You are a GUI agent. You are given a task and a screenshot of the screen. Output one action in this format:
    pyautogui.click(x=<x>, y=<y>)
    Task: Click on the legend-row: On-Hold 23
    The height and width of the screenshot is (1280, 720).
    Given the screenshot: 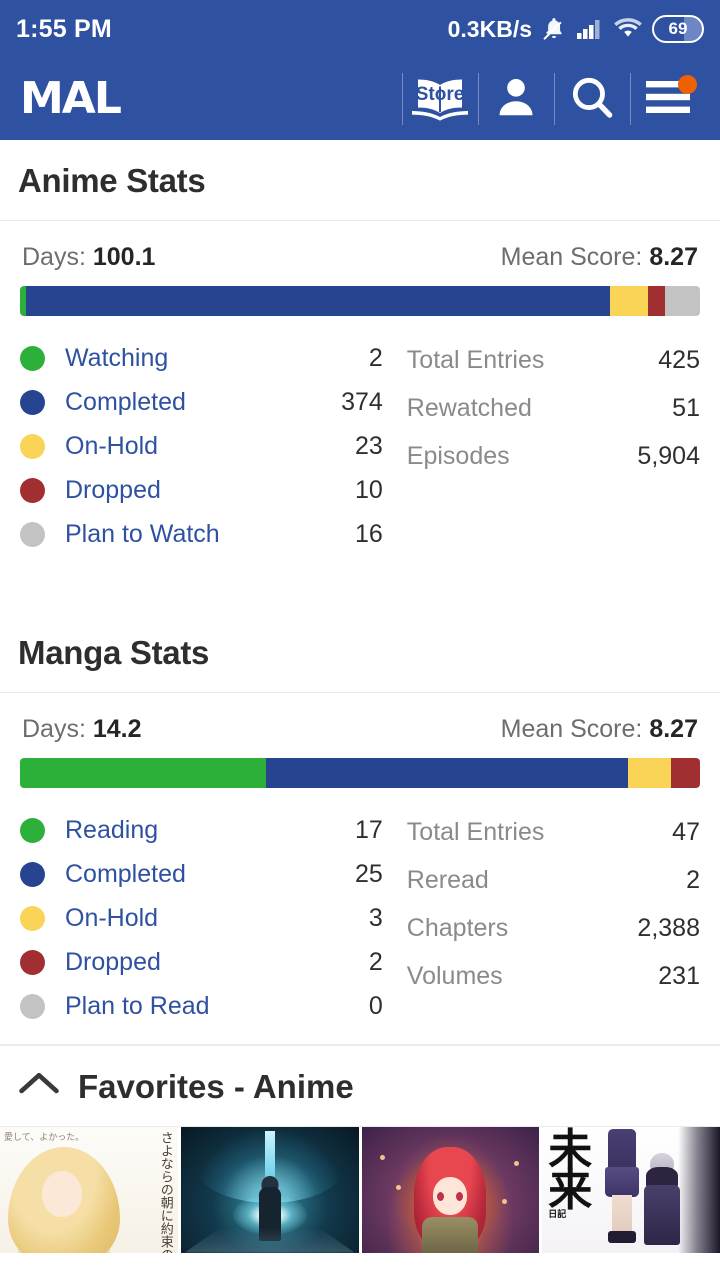 What is the action you would take?
    pyautogui.click(x=210, y=446)
    